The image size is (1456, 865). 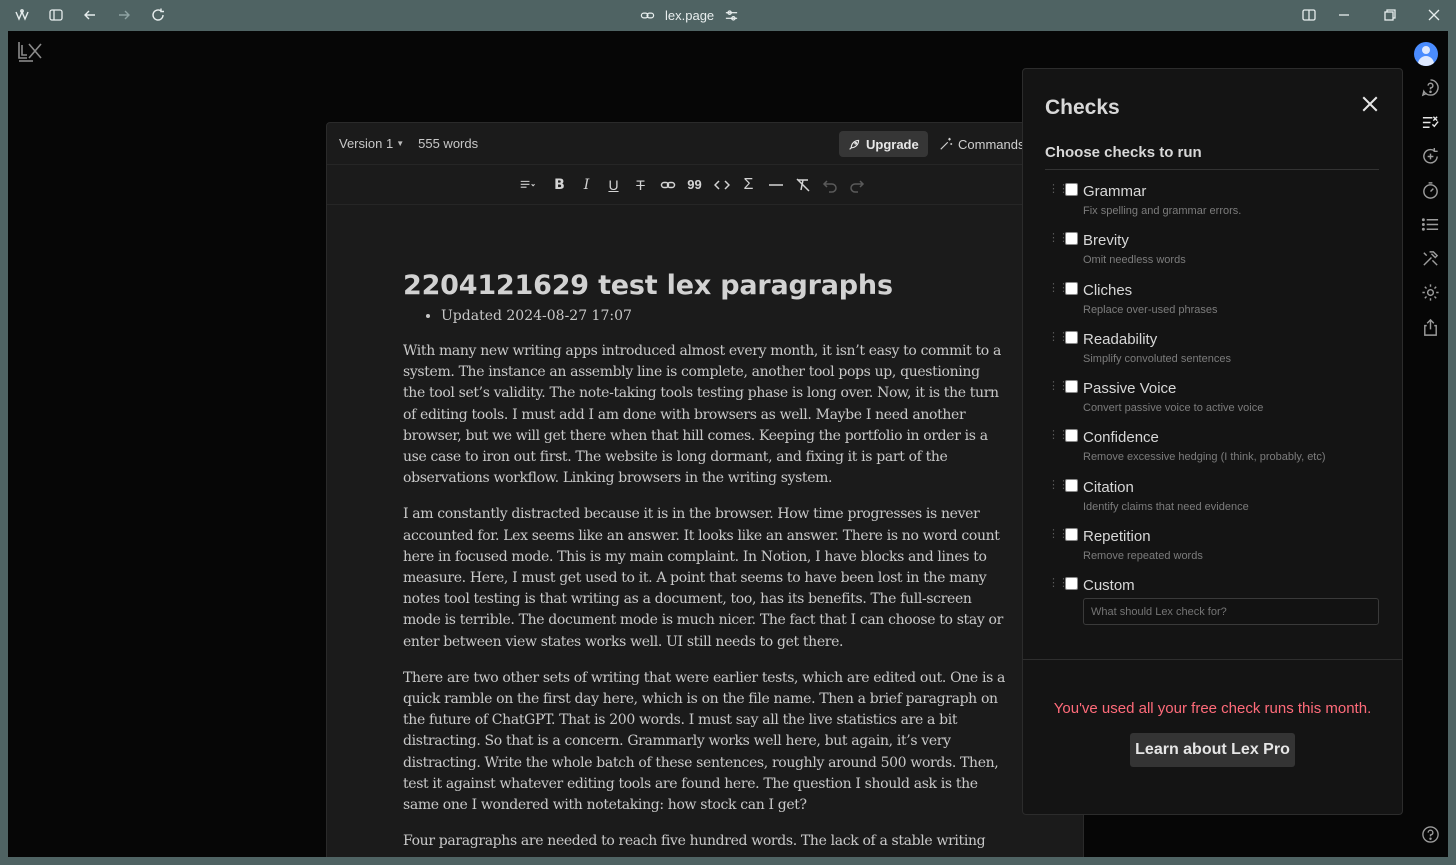 I want to click on confidence-checkbox, so click(x=1071, y=436).